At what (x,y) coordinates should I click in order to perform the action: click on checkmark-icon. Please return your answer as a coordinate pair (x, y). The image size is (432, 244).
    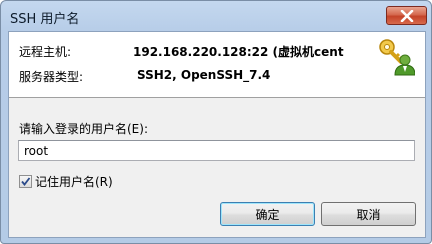
    Looking at the image, I should click on (26, 181).